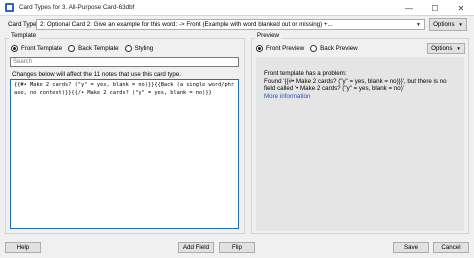 This screenshot has height=258, width=474. What do you see at coordinates (23, 24) in the screenshot?
I see `card-type-label: Card Type:` at bounding box center [23, 24].